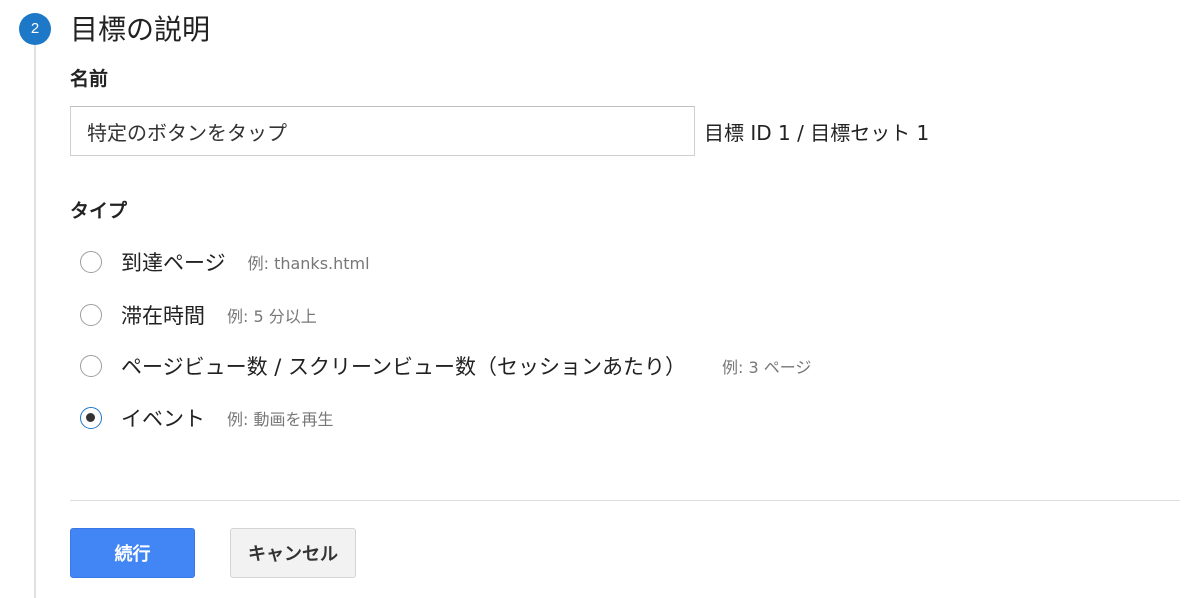  I want to click on type-option-pages-per-session: ページビュー数 / スクリーンビュー数（セッションあたり） 例: 3 ページ, so click(445, 366).